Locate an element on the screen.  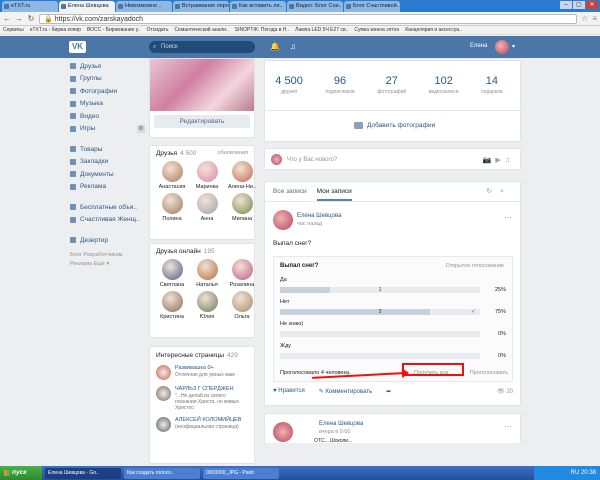
sidebar-item: Игры ⚙ is located at coordinates (107, 129).